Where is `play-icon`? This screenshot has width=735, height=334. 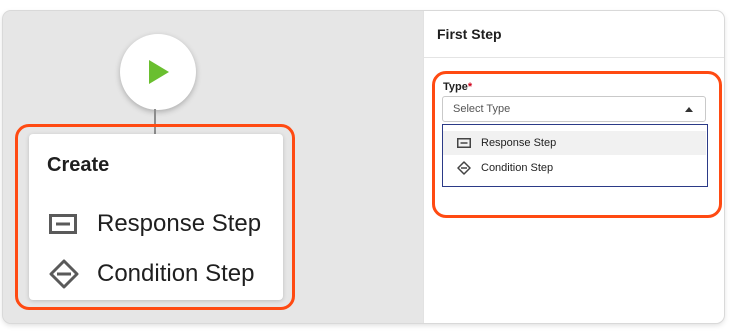
play-icon is located at coordinates (159, 72).